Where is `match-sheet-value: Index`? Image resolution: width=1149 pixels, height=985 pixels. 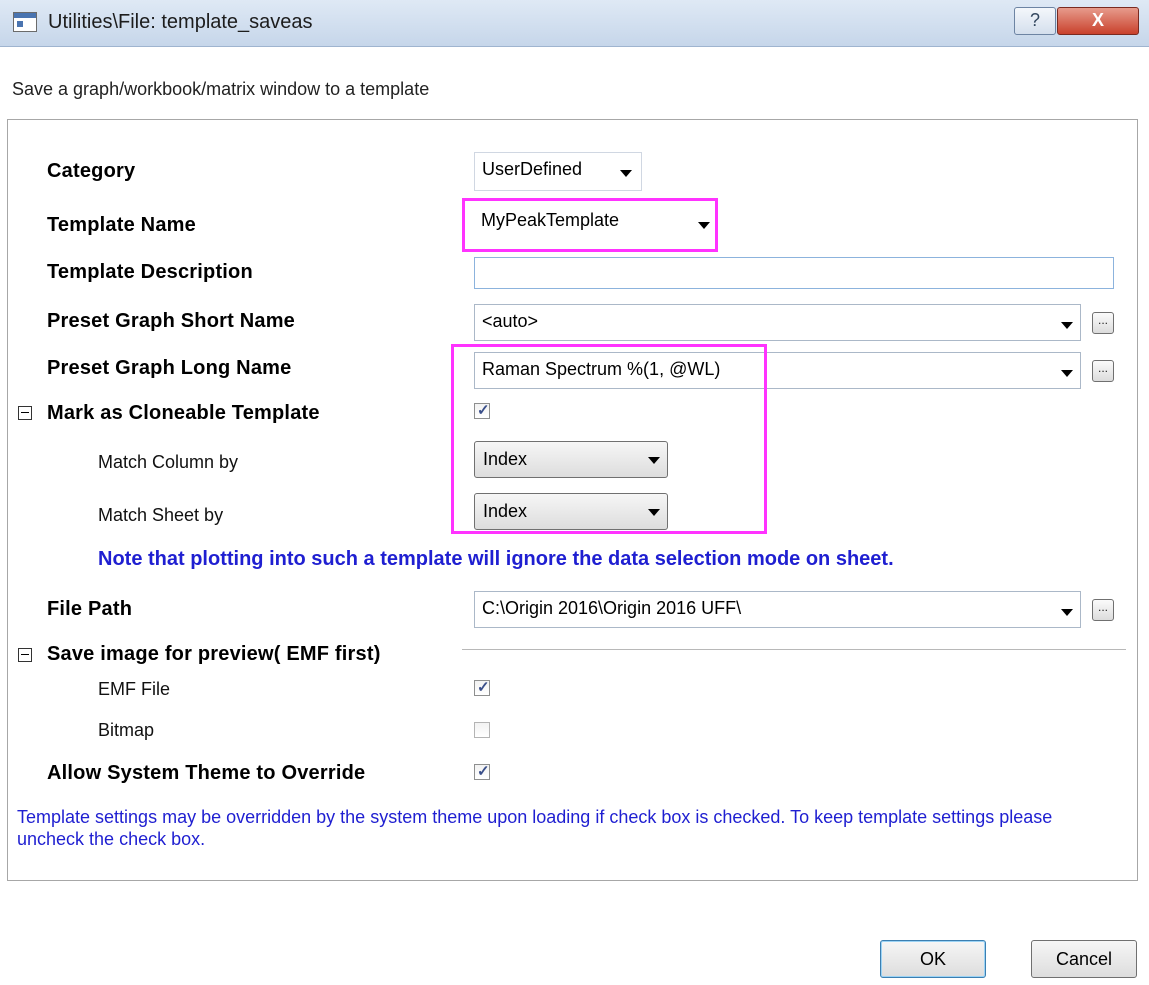
match-sheet-value: Index is located at coordinates (505, 511).